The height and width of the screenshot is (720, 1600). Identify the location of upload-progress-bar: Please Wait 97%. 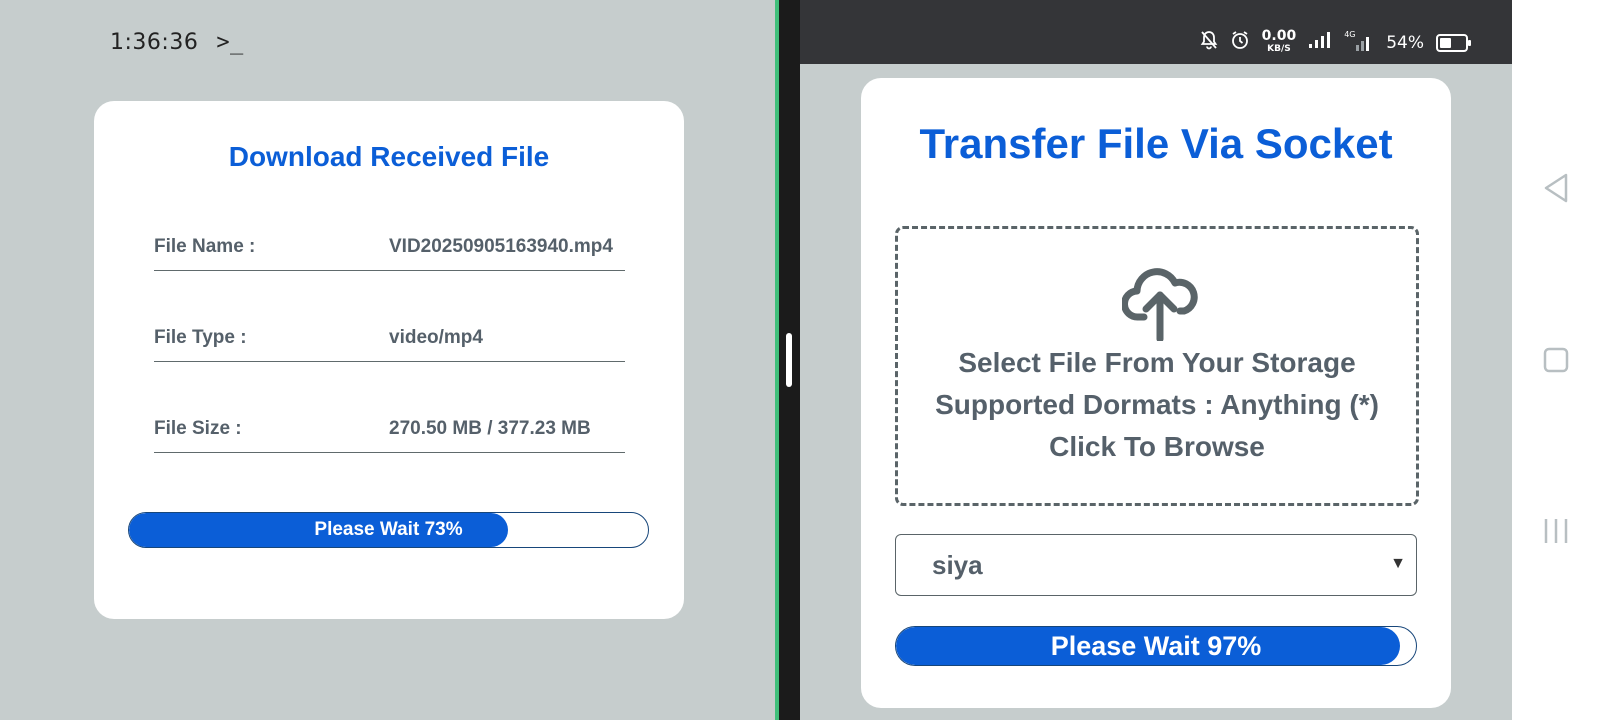
(1156, 646).